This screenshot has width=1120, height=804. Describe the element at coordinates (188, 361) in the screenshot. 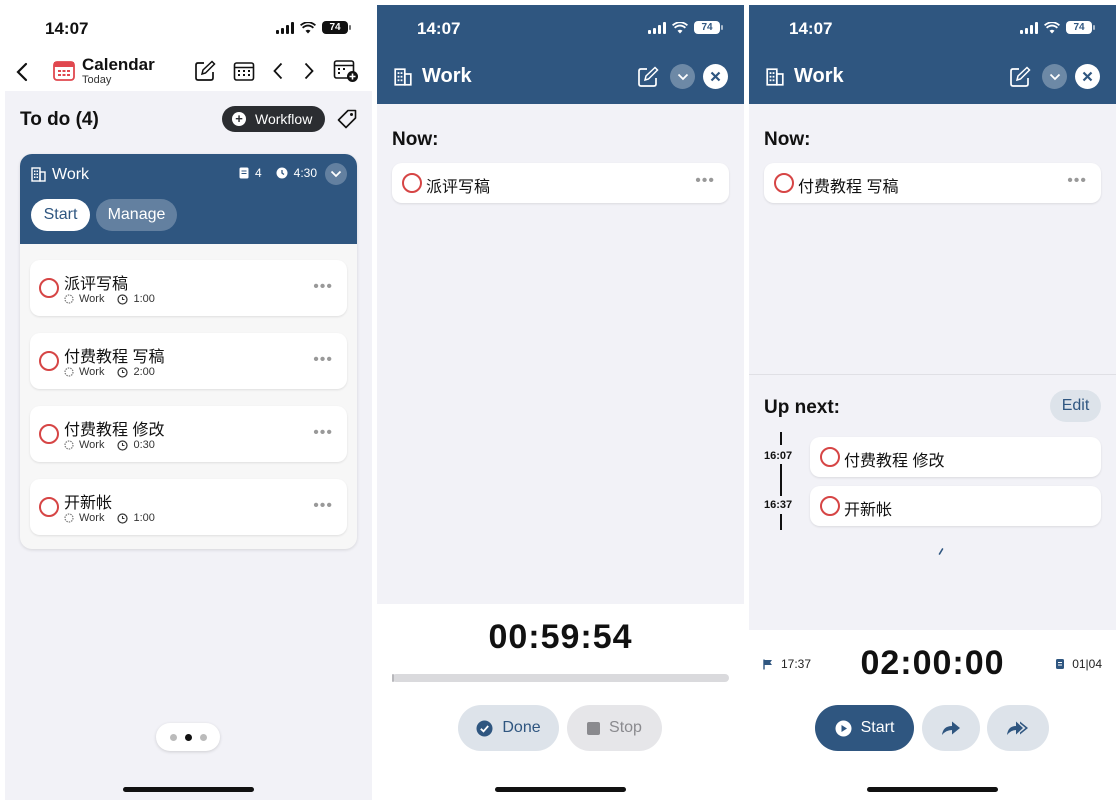

I see `task-row: 付费教程 写稿 Work 2:00 •••` at that location.